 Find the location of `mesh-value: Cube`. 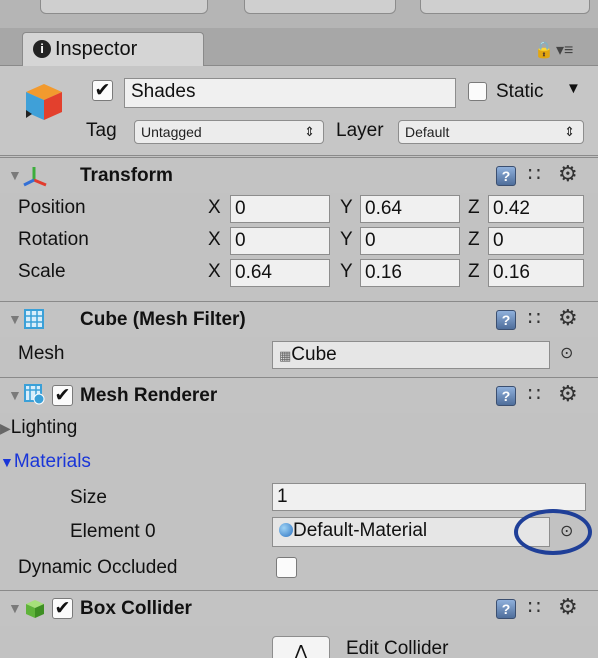

mesh-value: Cube is located at coordinates (314, 354).